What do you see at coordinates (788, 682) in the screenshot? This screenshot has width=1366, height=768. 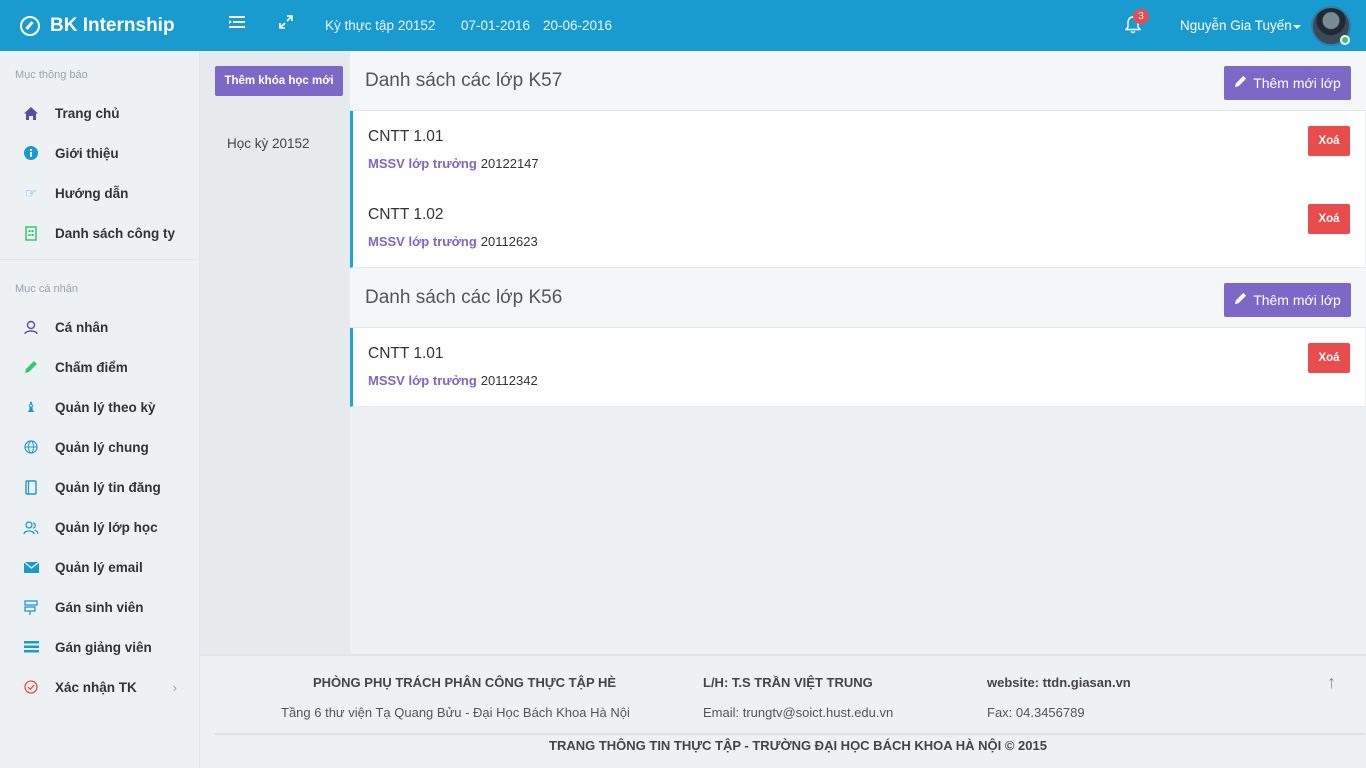 I see `footer-contact-title: L/H: T.S TRẦN VIỆT TRUNG` at bounding box center [788, 682].